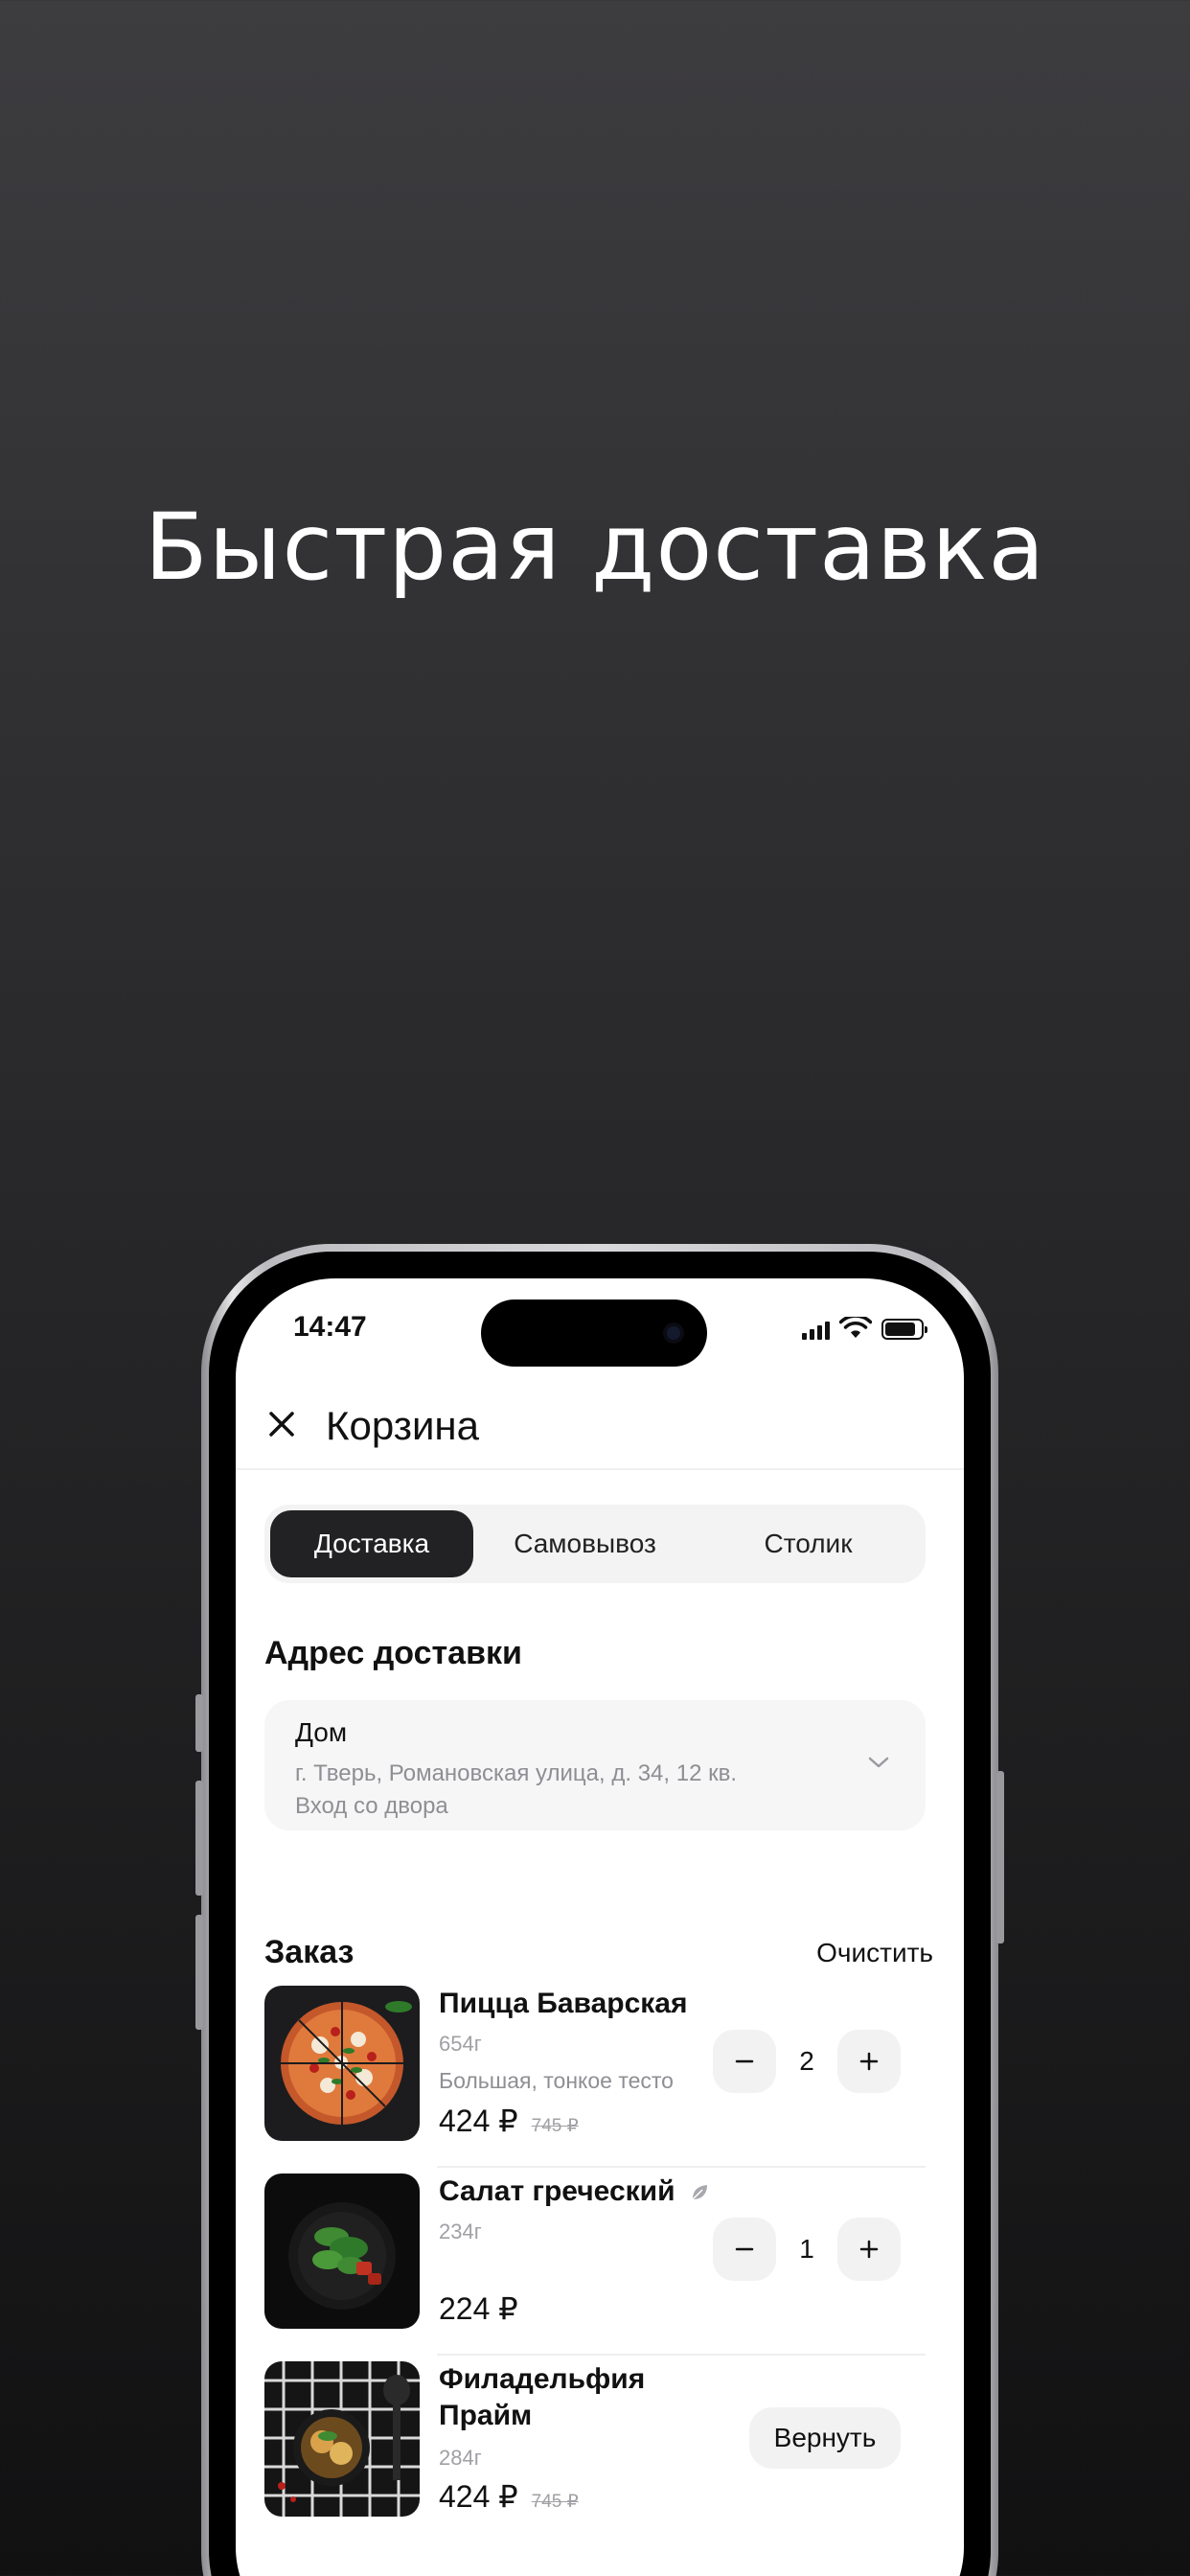  What do you see at coordinates (282, 1424) in the screenshot?
I see `close-icon` at bounding box center [282, 1424].